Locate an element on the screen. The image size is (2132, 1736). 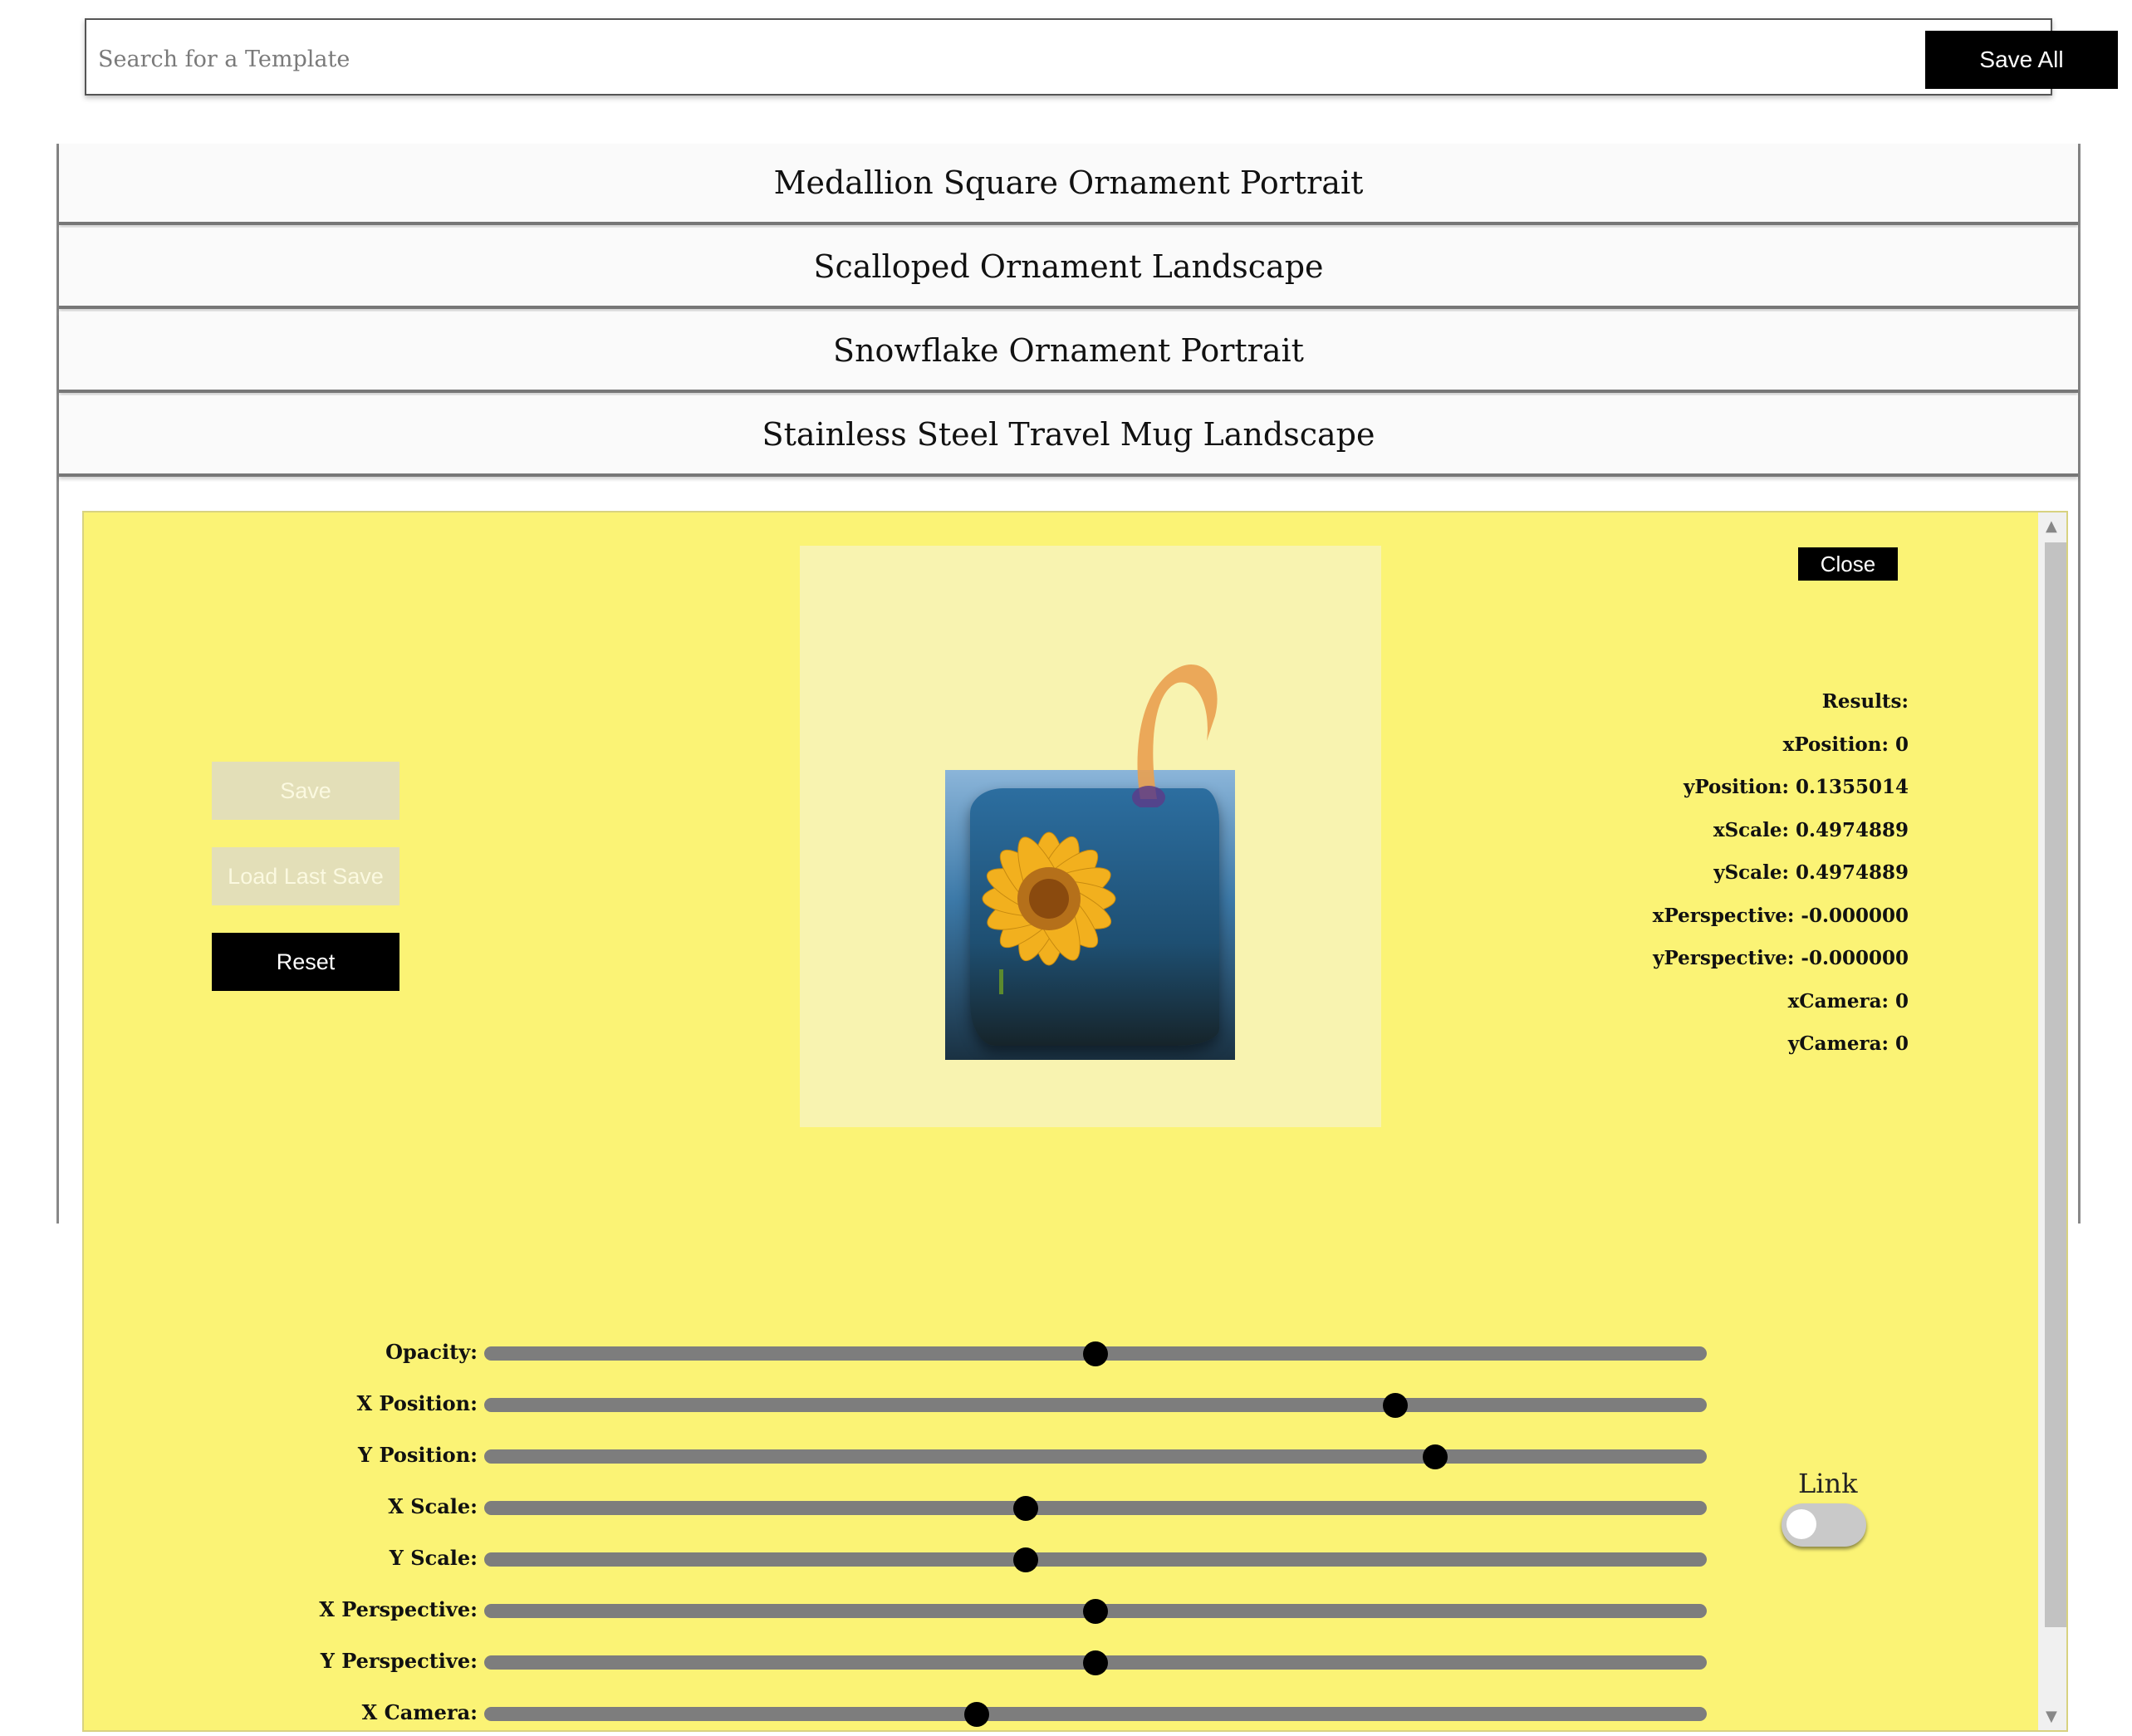
slider-x-perspective: X Perspective: is located at coordinates (956, 1609).